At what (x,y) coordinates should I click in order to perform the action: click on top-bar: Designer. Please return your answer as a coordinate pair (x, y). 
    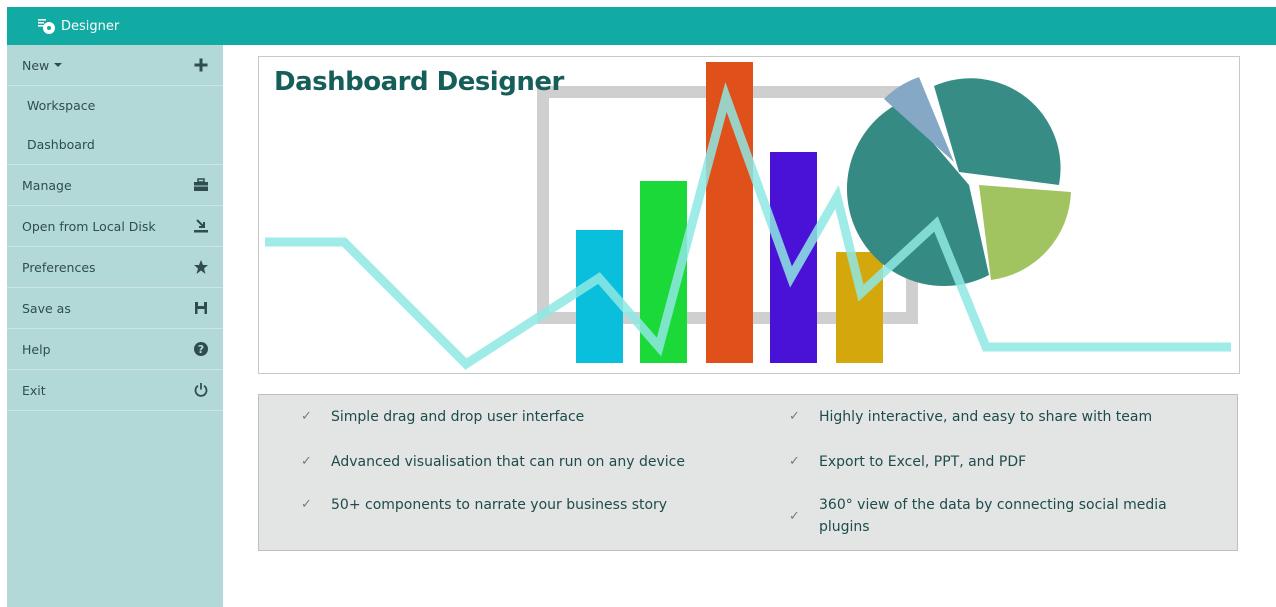
    Looking at the image, I should click on (641, 26).